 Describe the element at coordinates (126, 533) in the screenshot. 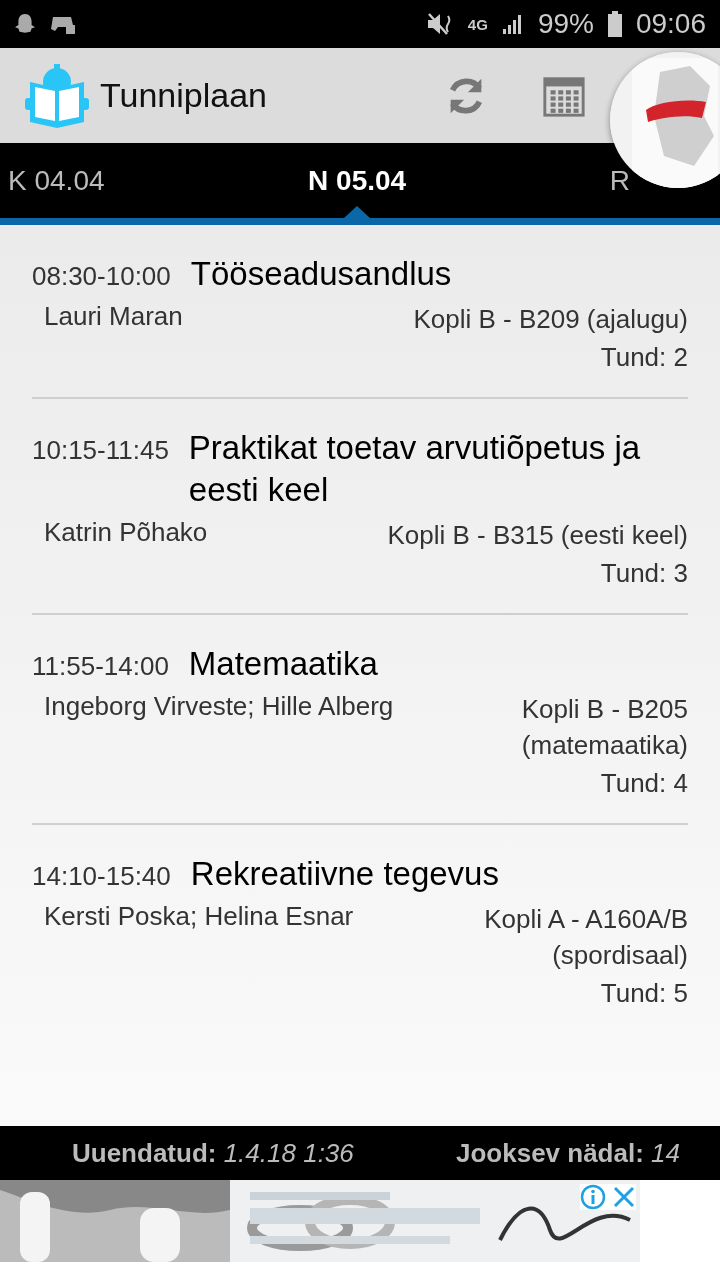

I see `lesson-teacher: Katrin Põhako` at that location.